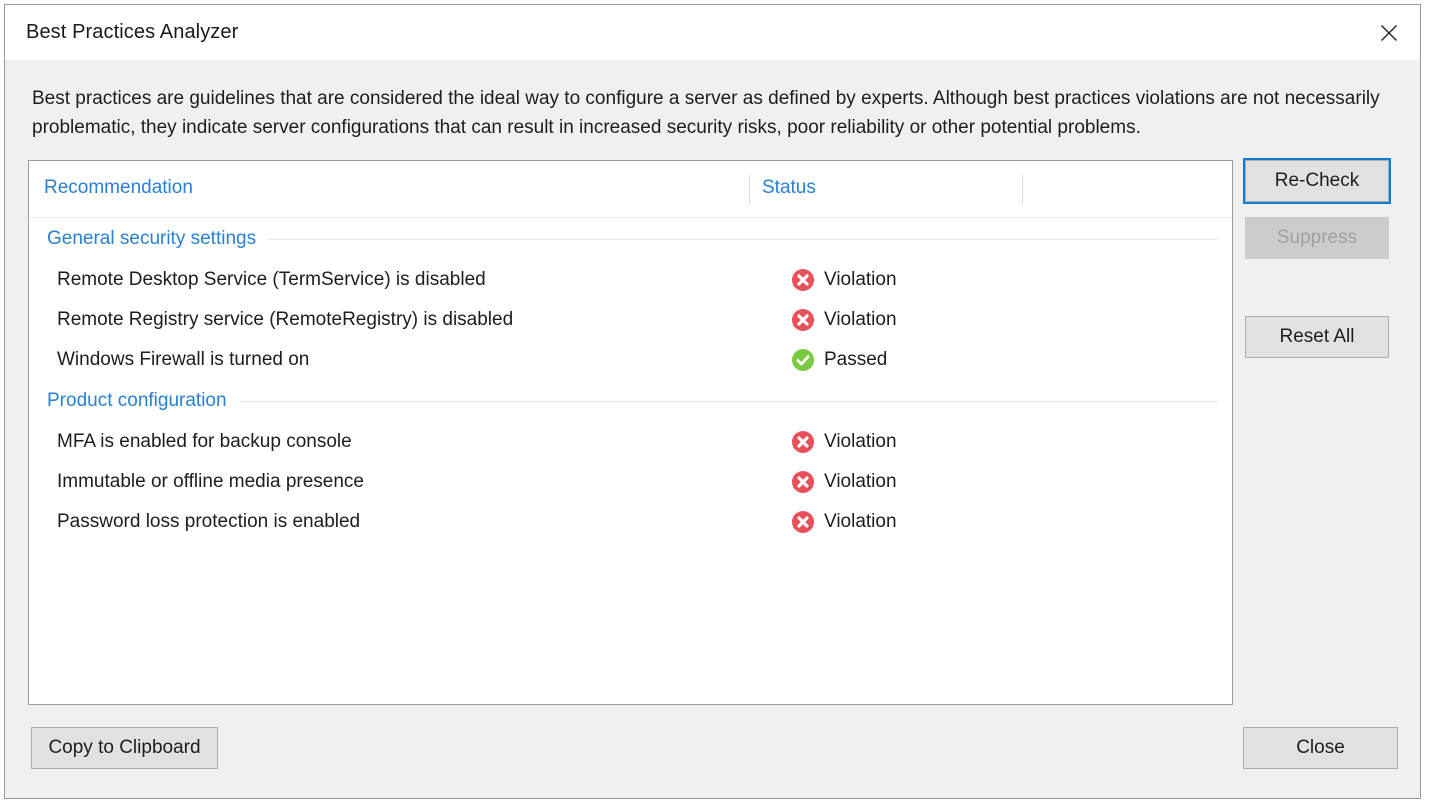  What do you see at coordinates (118, 188) in the screenshot?
I see `column-header-recommendation: Recommendation` at bounding box center [118, 188].